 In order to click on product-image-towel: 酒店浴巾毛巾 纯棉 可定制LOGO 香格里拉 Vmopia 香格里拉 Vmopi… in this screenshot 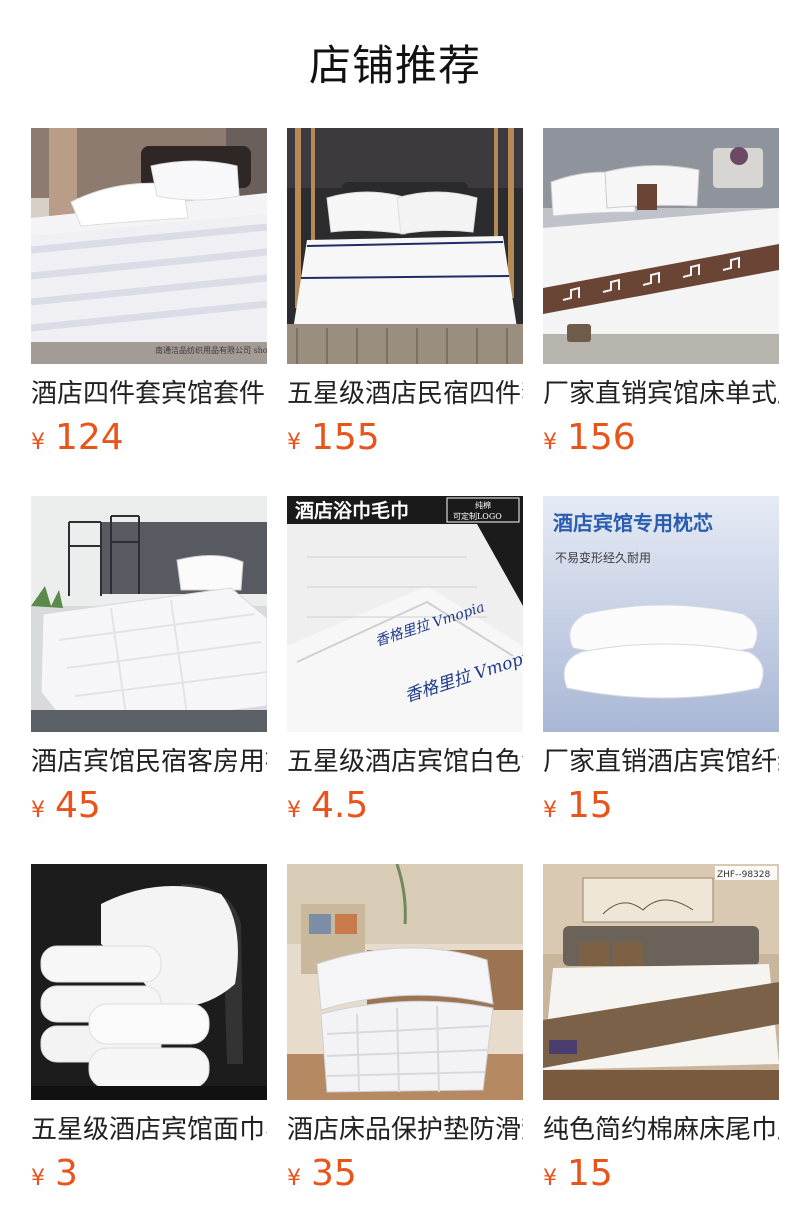, I will do `click(405, 614)`.